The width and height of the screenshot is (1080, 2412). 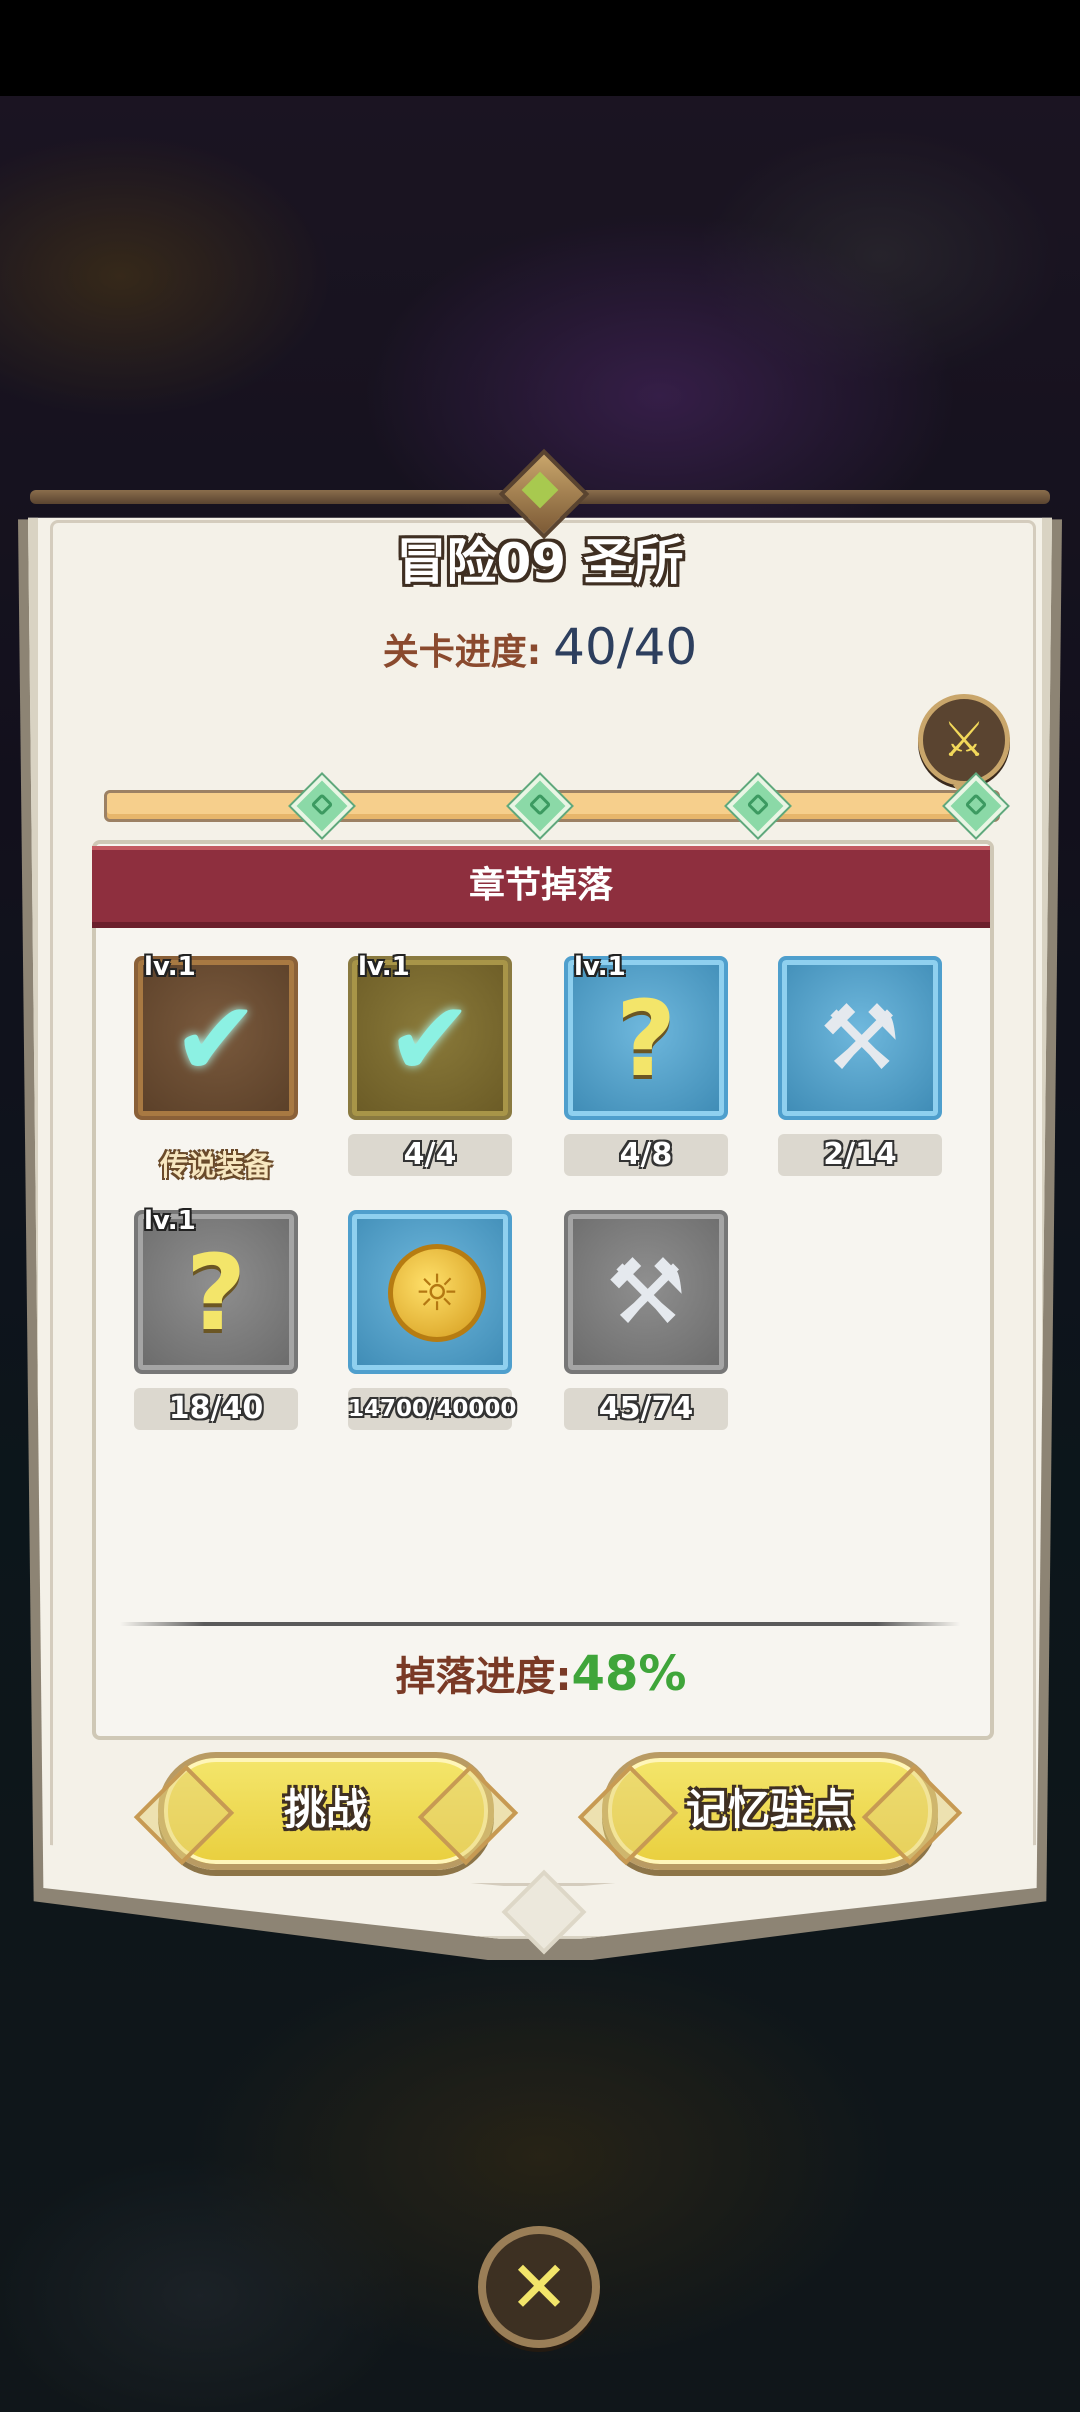 What do you see at coordinates (964, 740) in the screenshot?
I see `crossed-swords-icon: ⚔` at bounding box center [964, 740].